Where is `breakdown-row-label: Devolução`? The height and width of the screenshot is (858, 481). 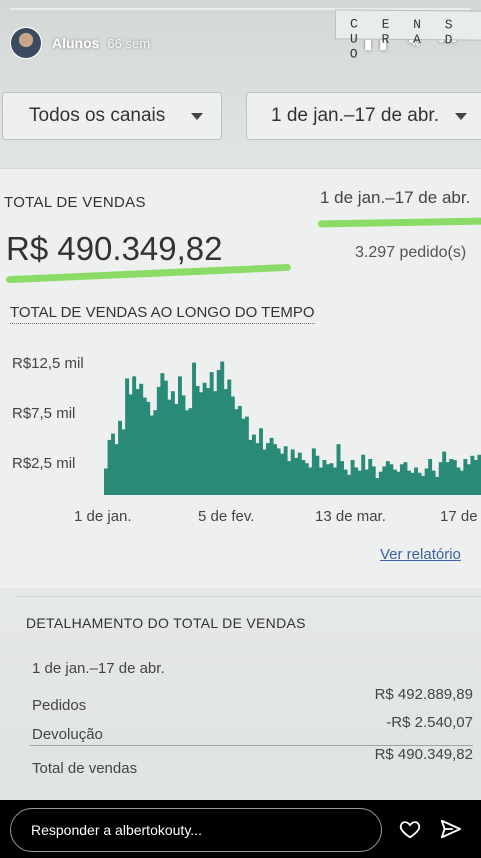 breakdown-row-label: Devolução is located at coordinates (67, 734).